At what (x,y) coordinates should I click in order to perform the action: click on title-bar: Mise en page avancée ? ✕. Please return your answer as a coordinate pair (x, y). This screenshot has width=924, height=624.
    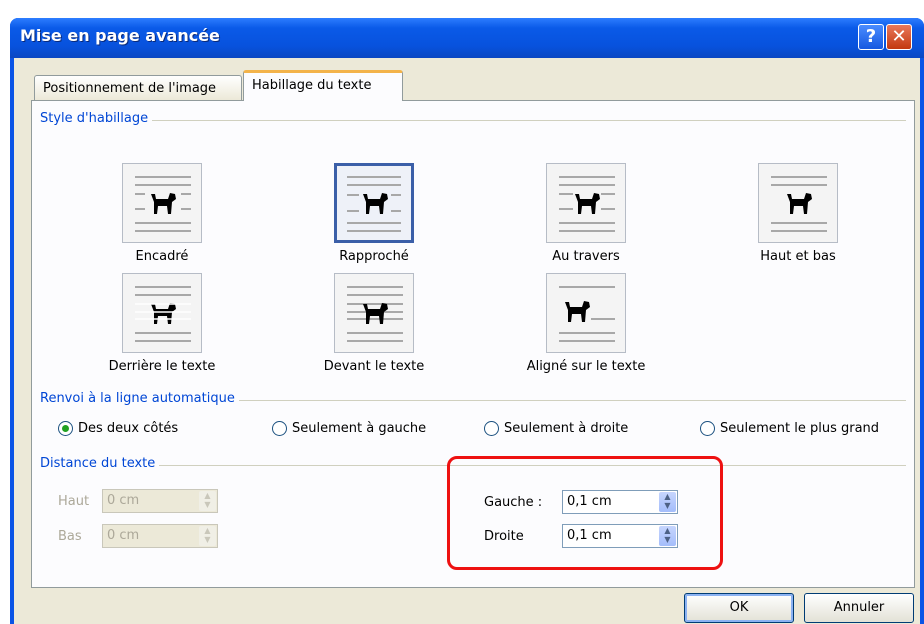
    Looking at the image, I should click on (467, 38).